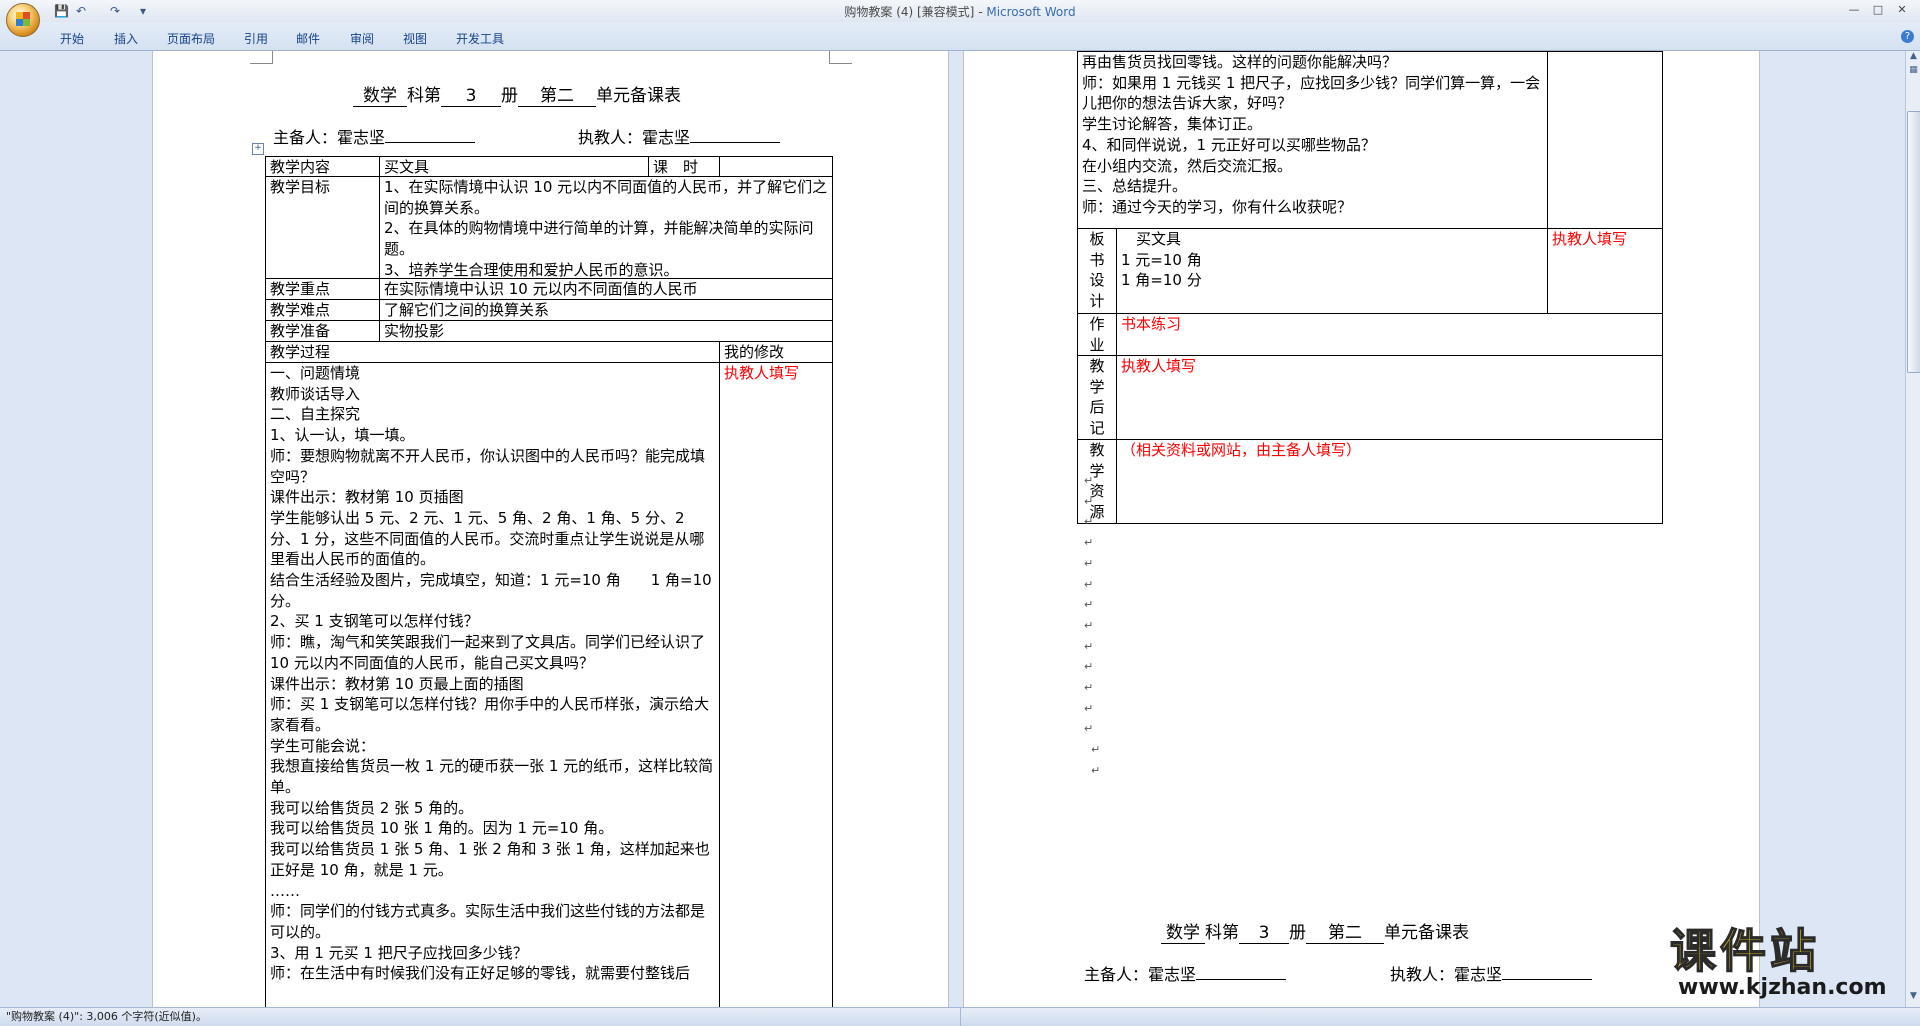 This screenshot has width=1920, height=1026. What do you see at coordinates (322, 310) in the screenshot?
I see `difficulty-label: 教学难点` at bounding box center [322, 310].